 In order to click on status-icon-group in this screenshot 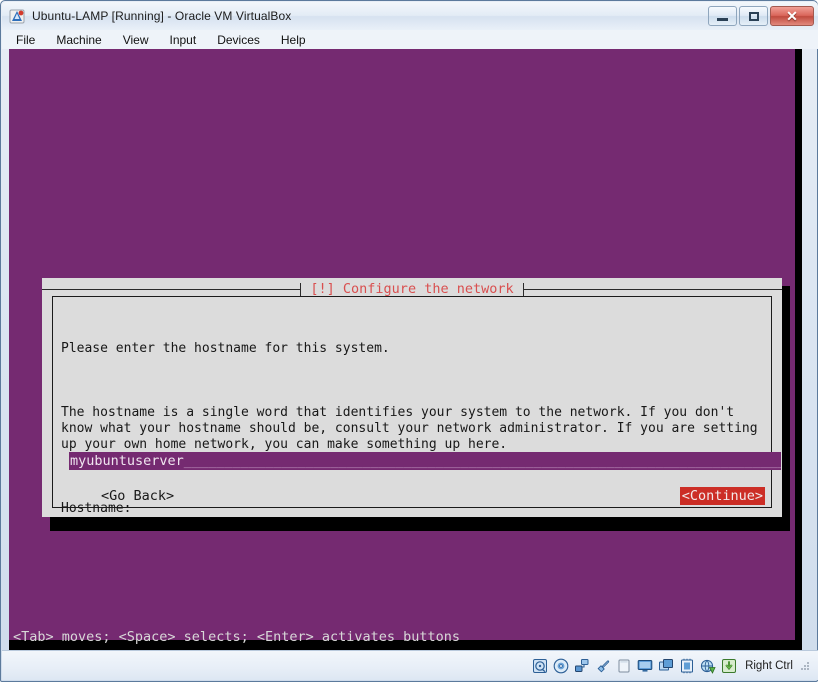, I will do `click(634, 666)`.